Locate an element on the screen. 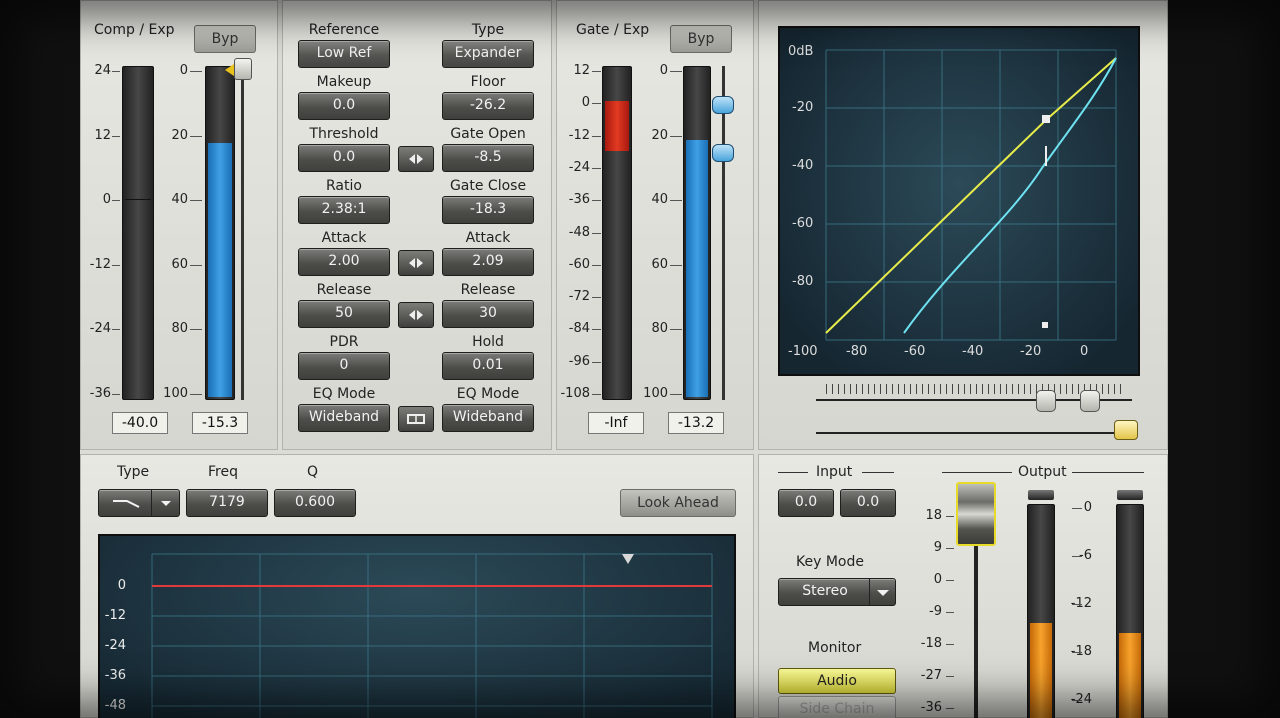  graph-slider-handle-left is located at coordinates (1046, 401).